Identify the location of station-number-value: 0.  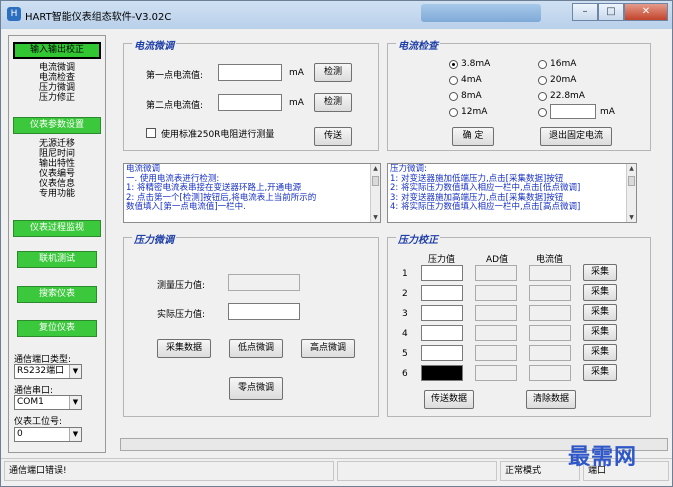
(20, 434).